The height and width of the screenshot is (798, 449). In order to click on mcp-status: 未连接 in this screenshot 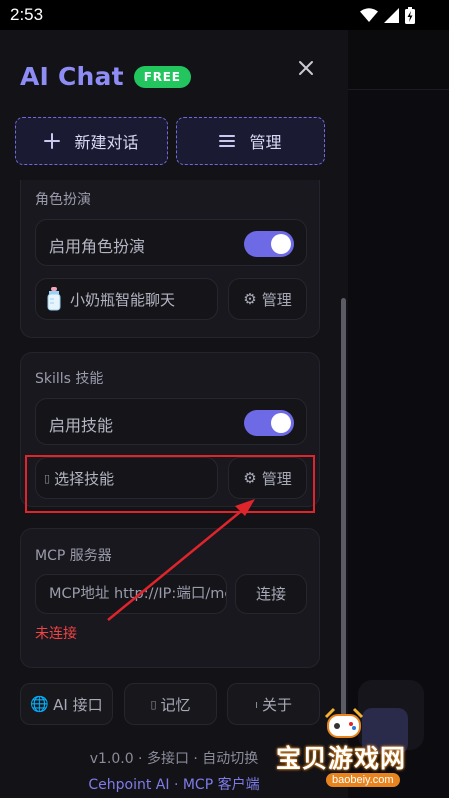, I will do `click(56, 634)`.